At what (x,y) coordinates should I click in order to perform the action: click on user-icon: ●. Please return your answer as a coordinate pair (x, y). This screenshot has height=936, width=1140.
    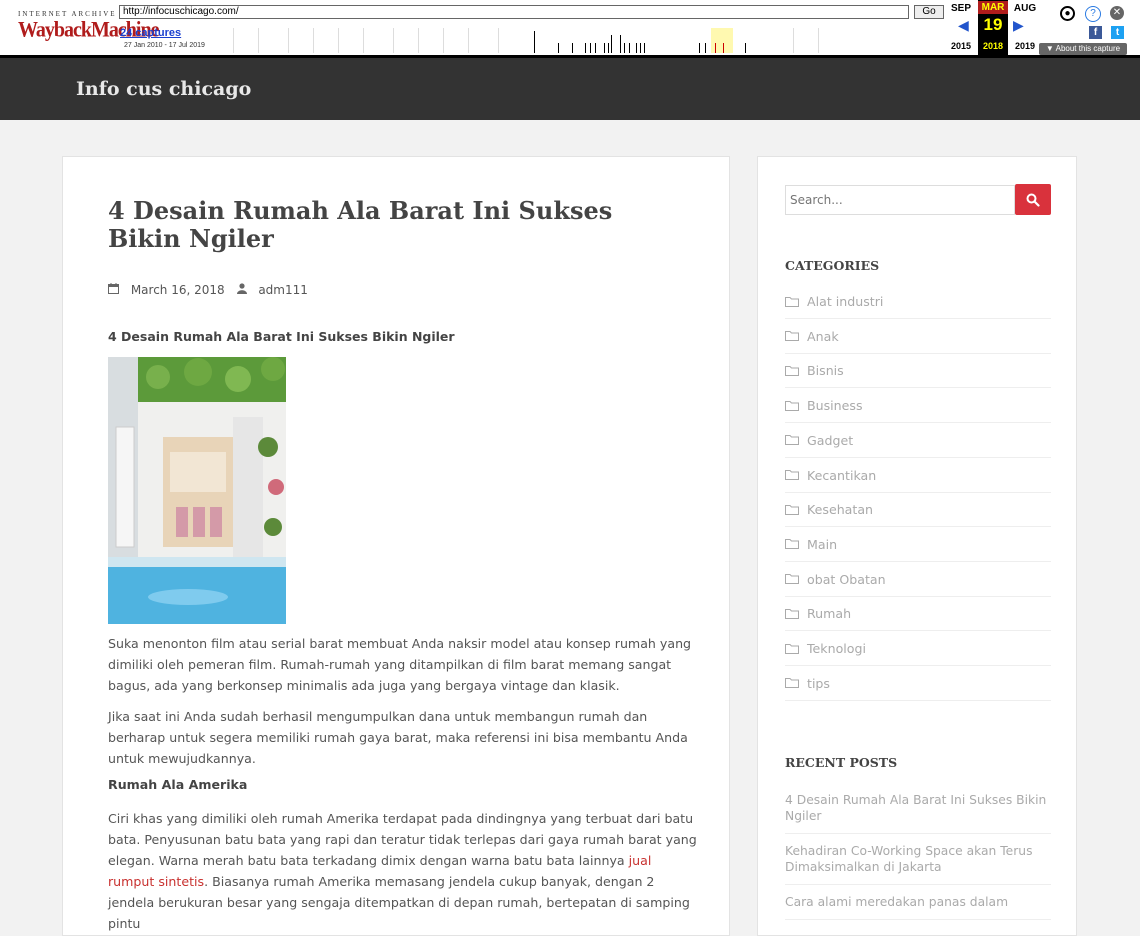
    Looking at the image, I should click on (1067, 13).